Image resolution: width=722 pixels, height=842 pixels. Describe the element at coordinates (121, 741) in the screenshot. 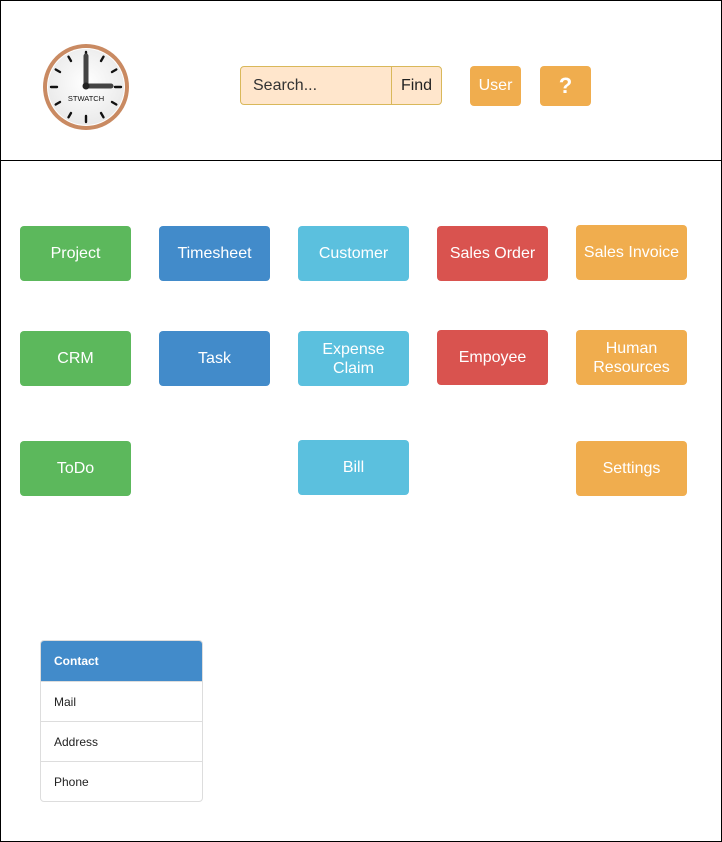

I see `contact-item-address: Address` at that location.